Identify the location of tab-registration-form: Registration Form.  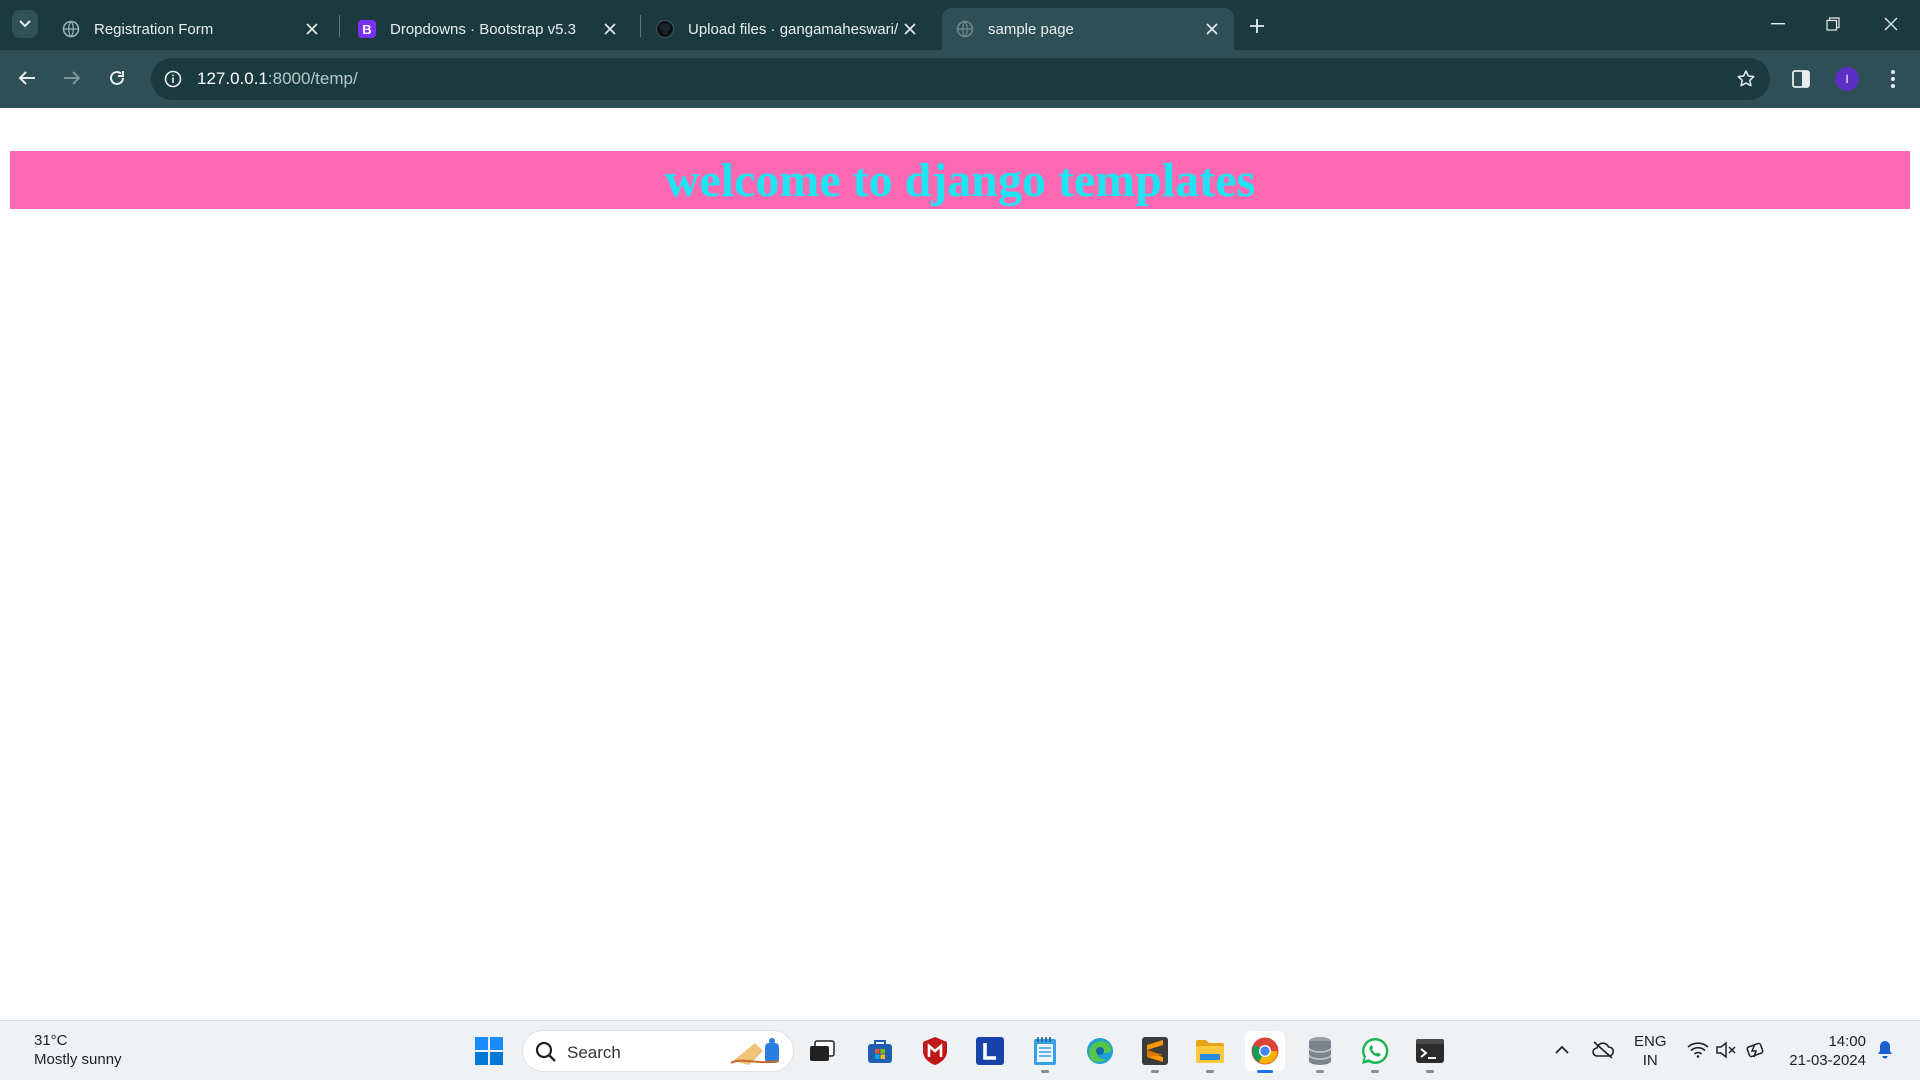
(191, 29).